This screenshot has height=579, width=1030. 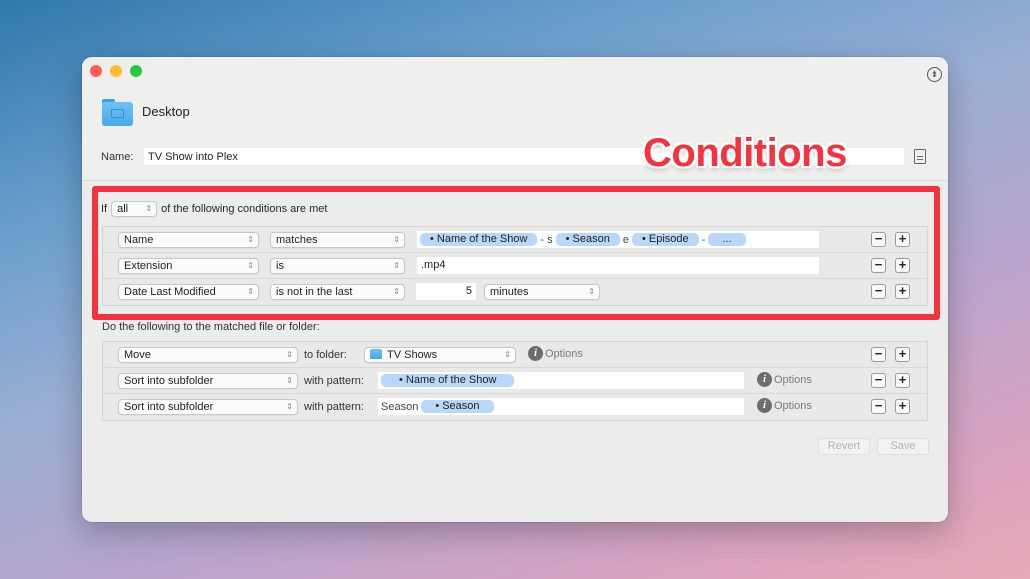 What do you see at coordinates (337, 266) in the screenshot?
I see `operator-select: is ⇕` at bounding box center [337, 266].